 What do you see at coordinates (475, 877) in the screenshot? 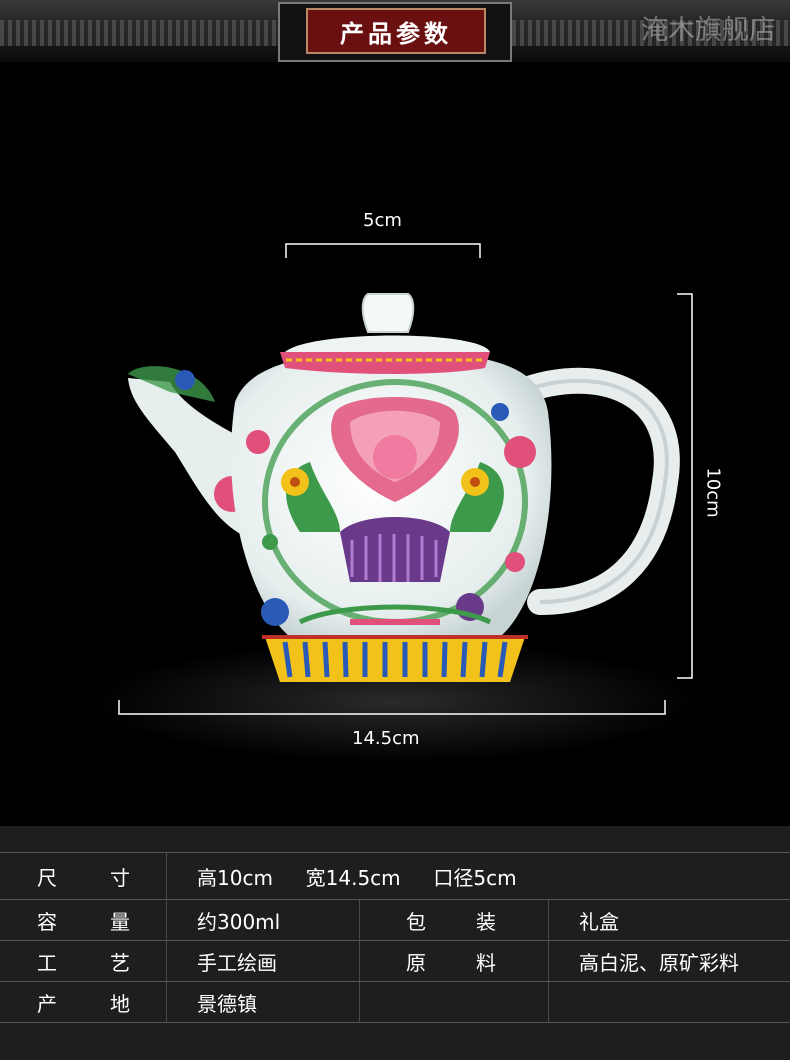
I see `size-mouth-value: 口径5cm` at bounding box center [475, 877].